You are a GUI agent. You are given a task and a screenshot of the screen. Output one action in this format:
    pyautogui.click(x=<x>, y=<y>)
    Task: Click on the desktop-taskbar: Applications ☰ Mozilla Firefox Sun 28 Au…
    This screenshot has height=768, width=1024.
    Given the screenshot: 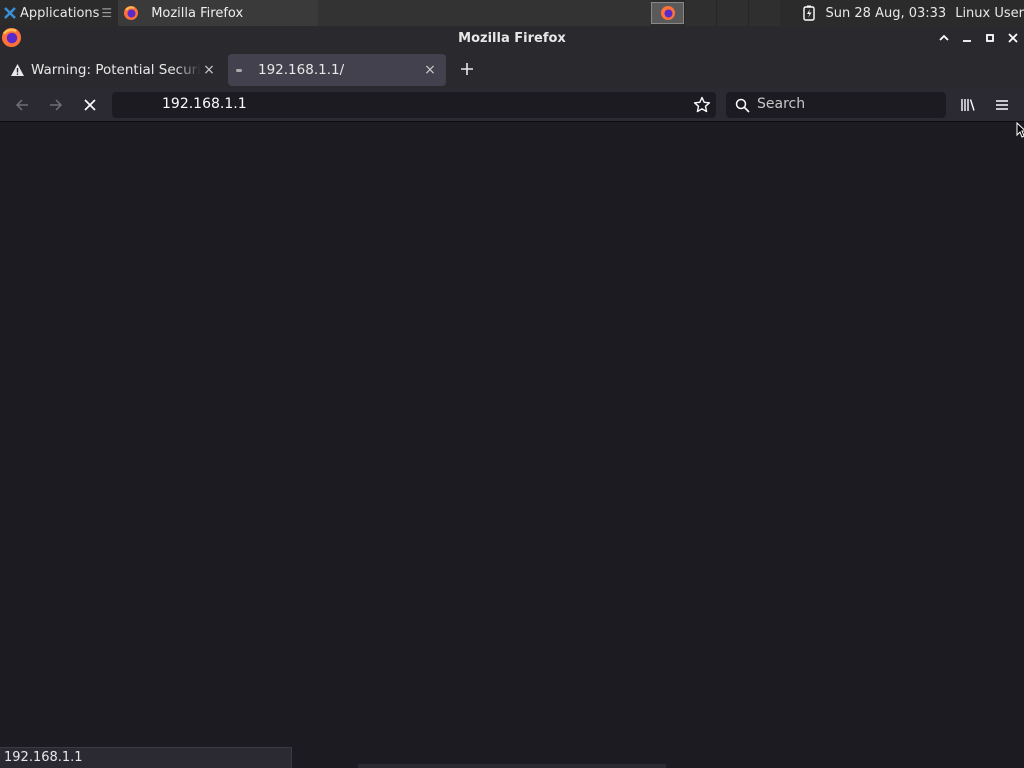 What is the action you would take?
    pyautogui.click(x=512, y=13)
    